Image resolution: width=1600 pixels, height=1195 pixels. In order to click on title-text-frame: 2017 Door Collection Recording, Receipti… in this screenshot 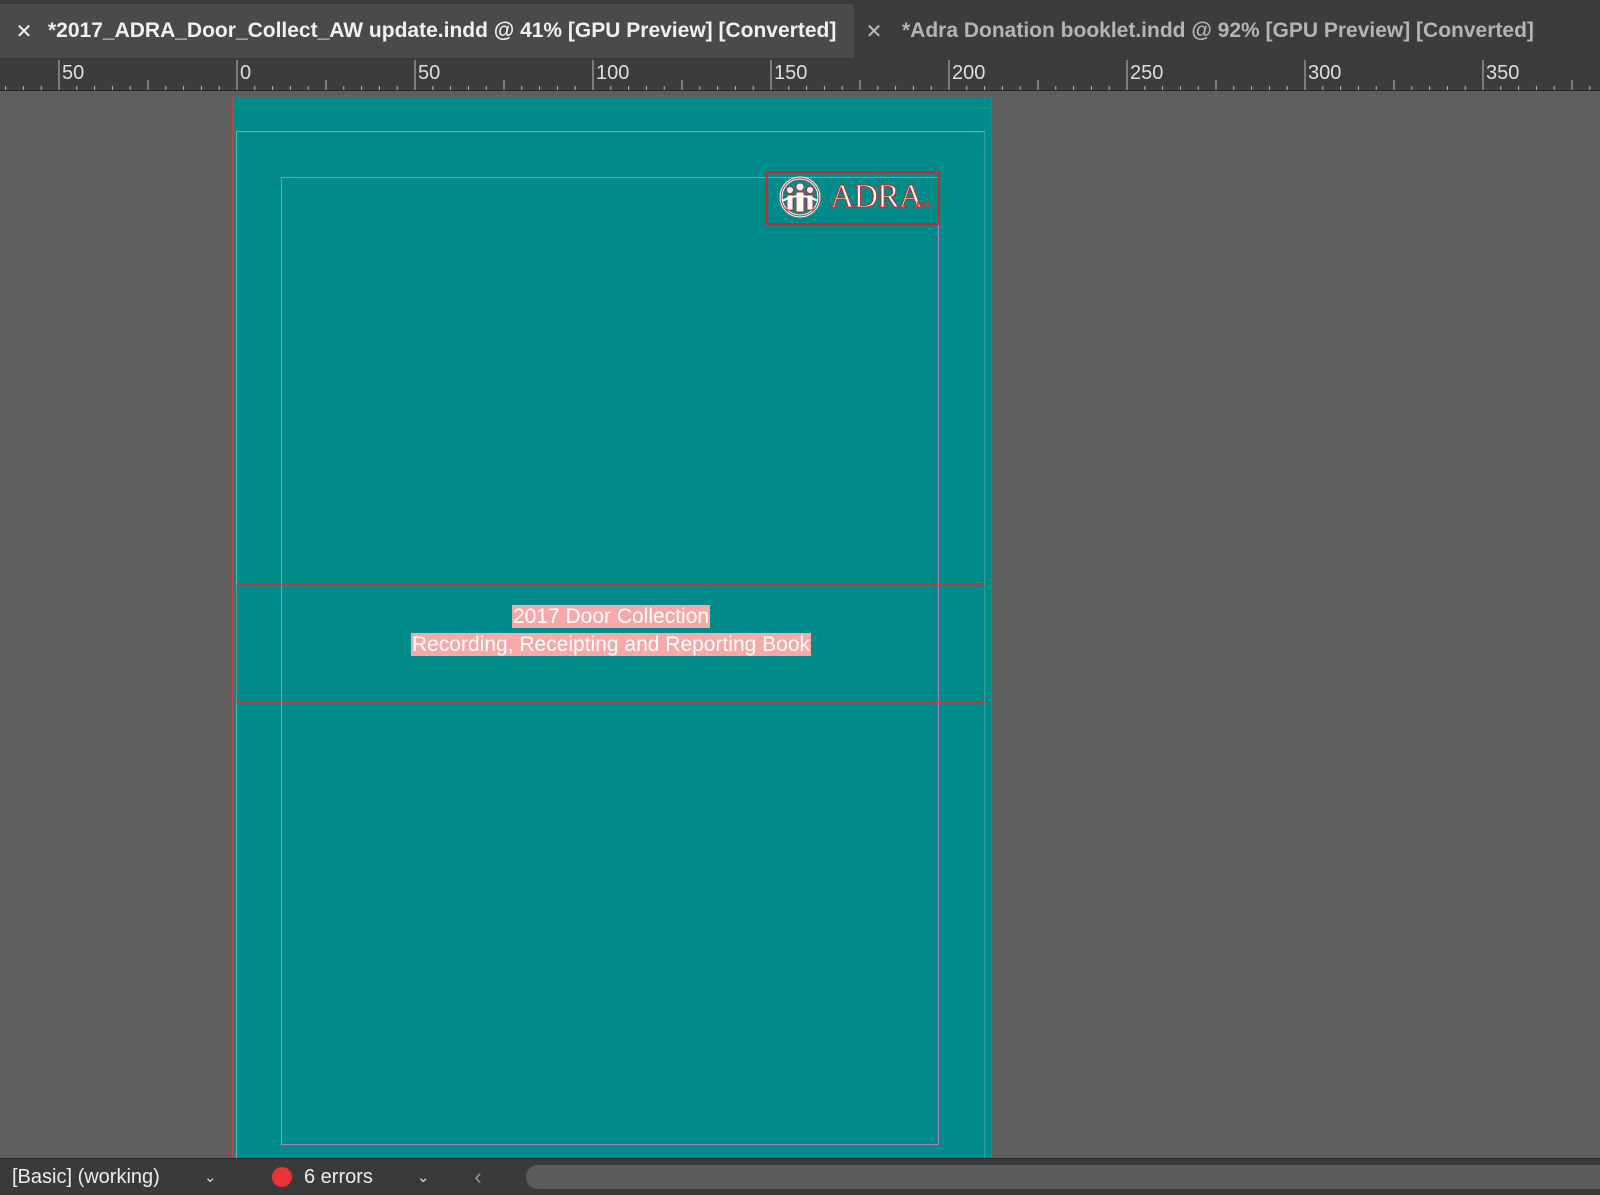, I will do `click(611, 643)`.